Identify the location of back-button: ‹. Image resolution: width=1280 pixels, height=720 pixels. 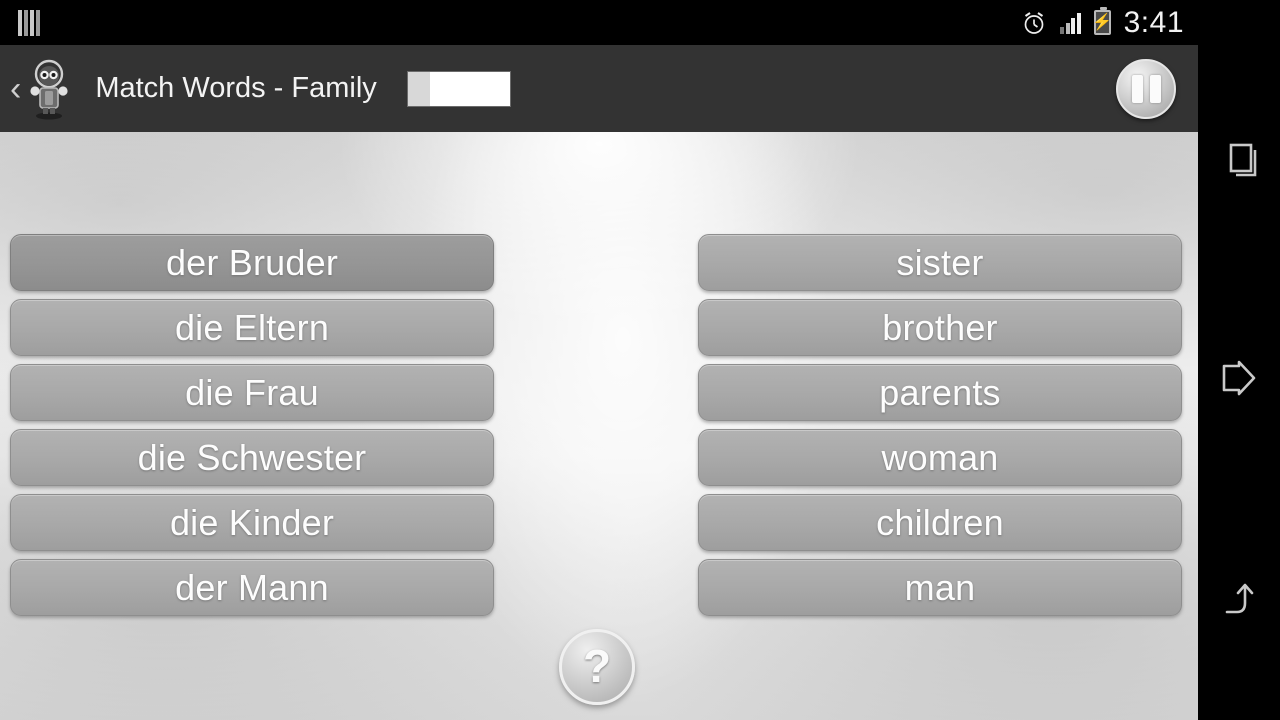
(15, 89).